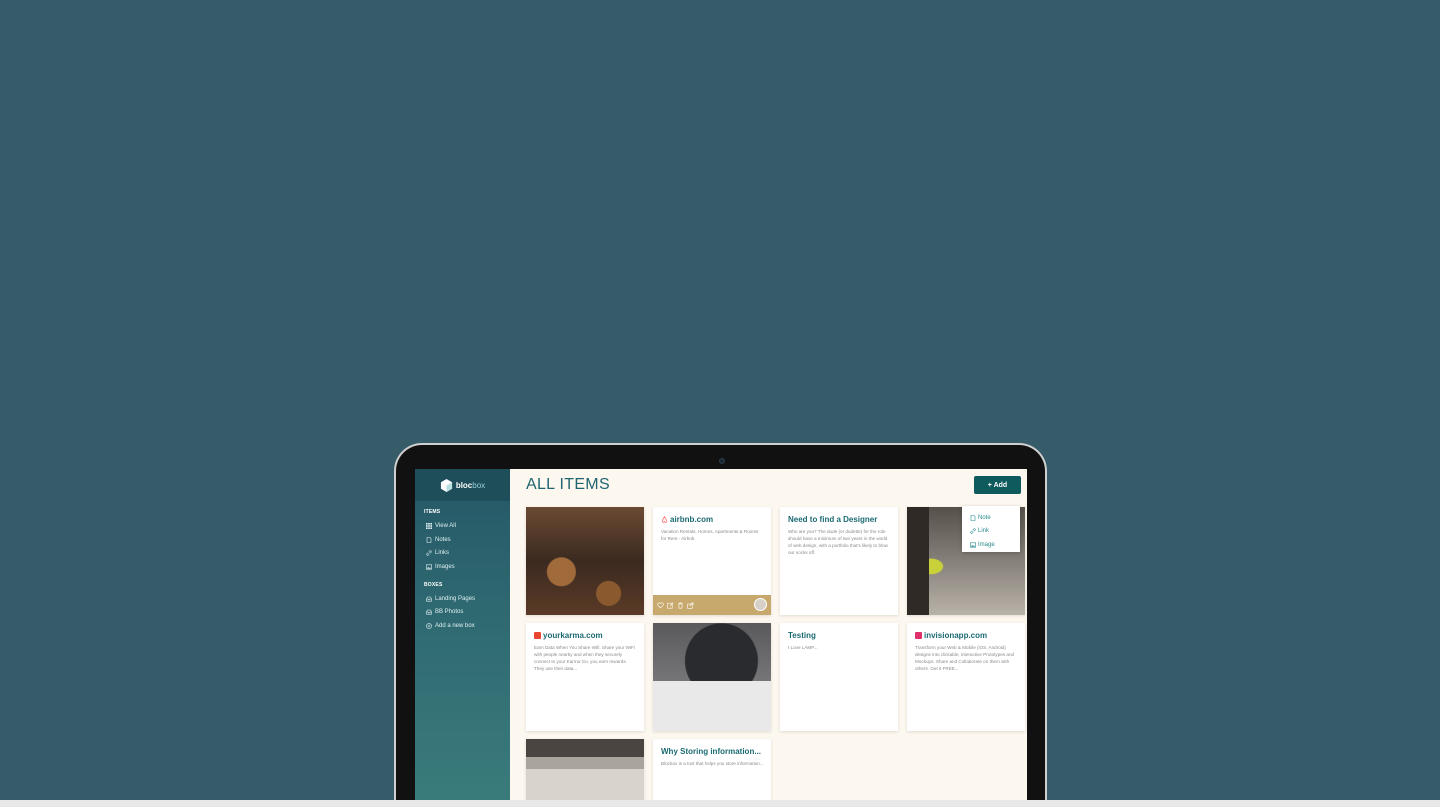 This screenshot has height=807, width=1440. Describe the element at coordinates (449, 612) in the screenshot. I see `sidebar-item-label: BB Photos` at that location.